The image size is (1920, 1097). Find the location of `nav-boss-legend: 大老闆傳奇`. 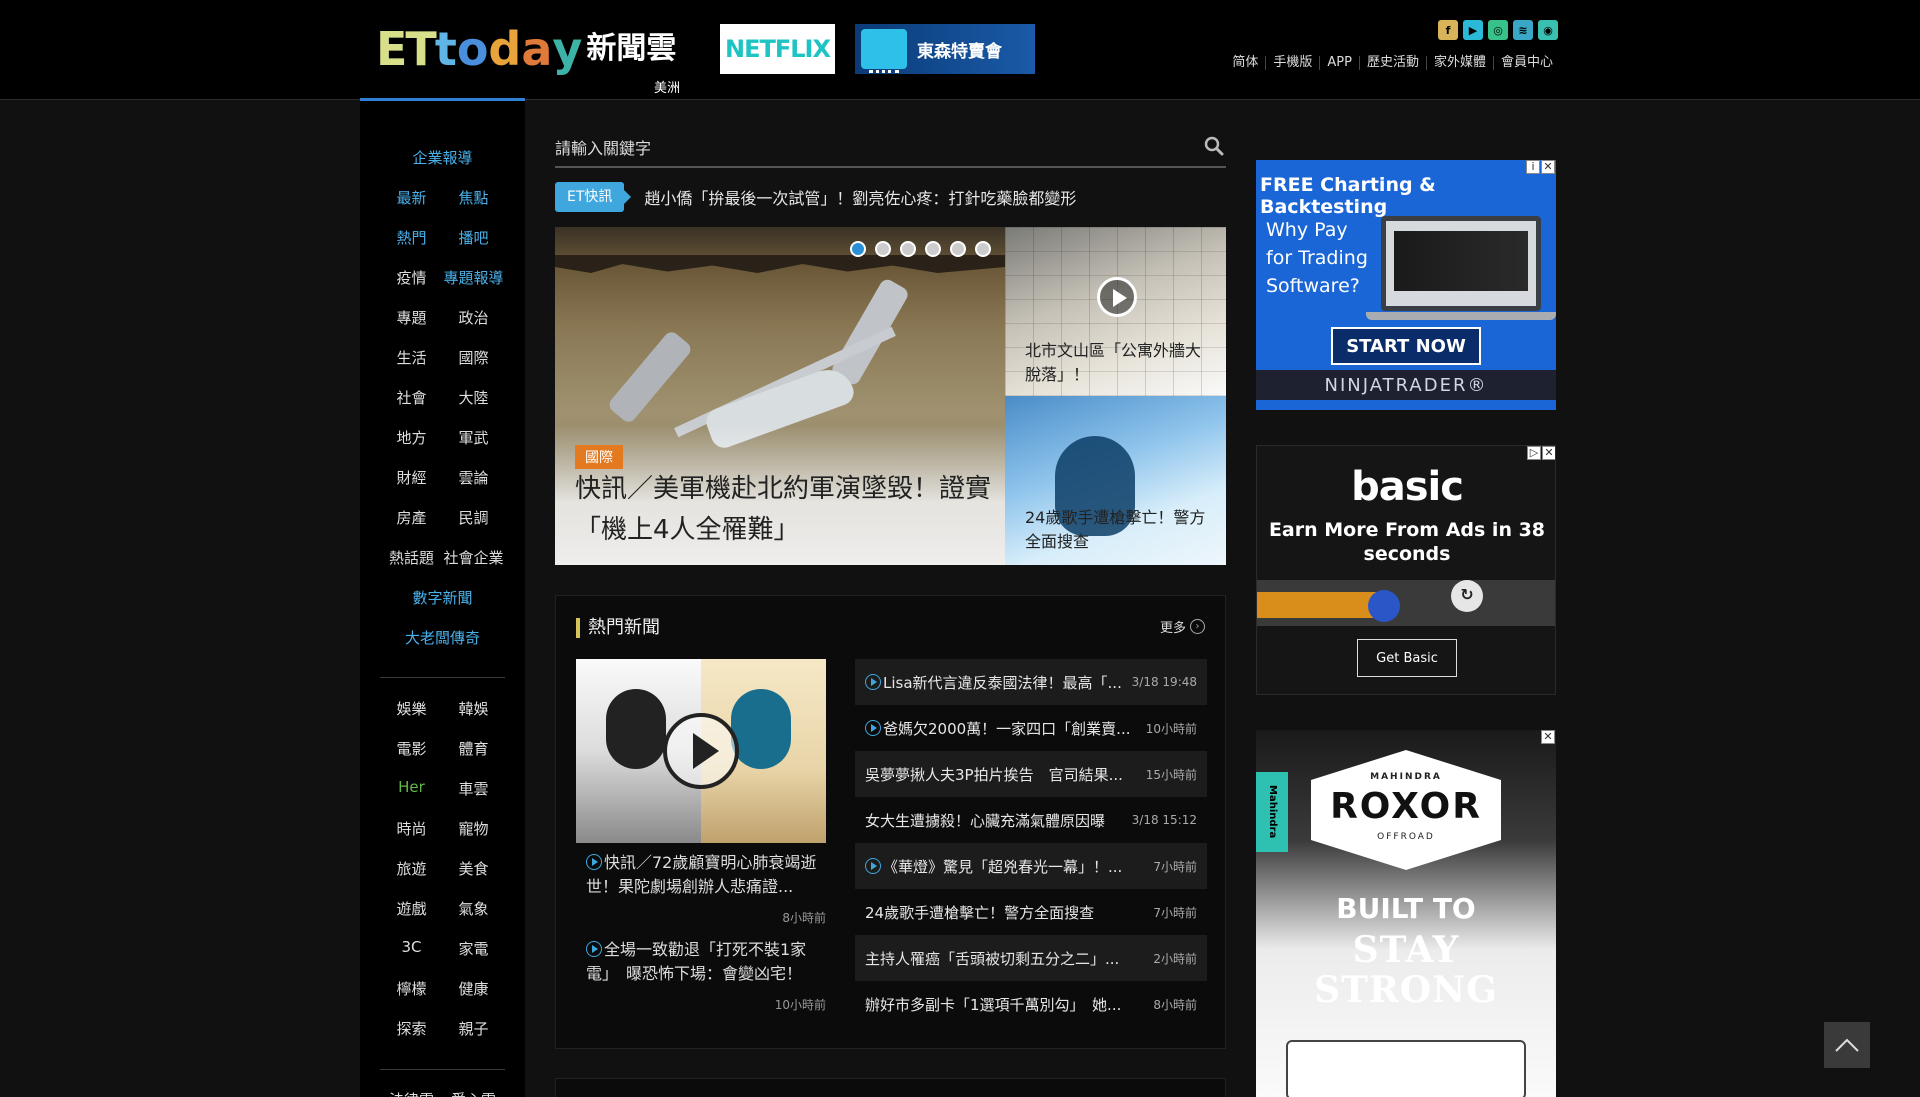

nav-boss-legend: 大老闆傳奇 is located at coordinates (442, 637).